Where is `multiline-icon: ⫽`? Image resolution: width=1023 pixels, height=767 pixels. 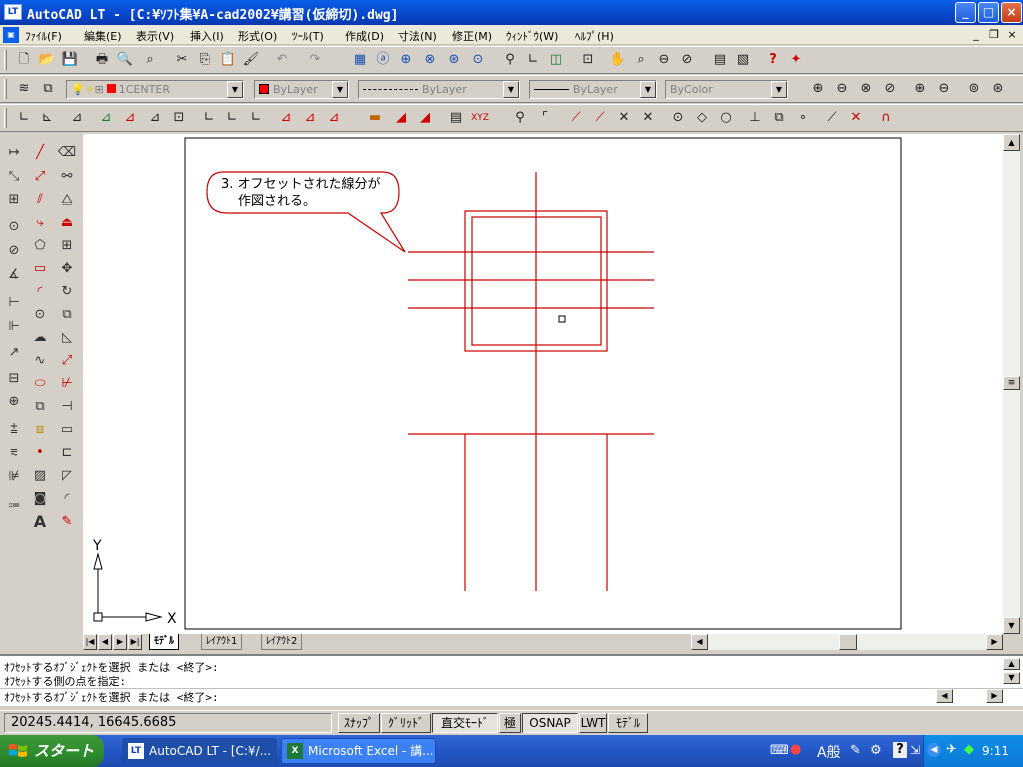 multiline-icon: ⫽ is located at coordinates (40, 200).